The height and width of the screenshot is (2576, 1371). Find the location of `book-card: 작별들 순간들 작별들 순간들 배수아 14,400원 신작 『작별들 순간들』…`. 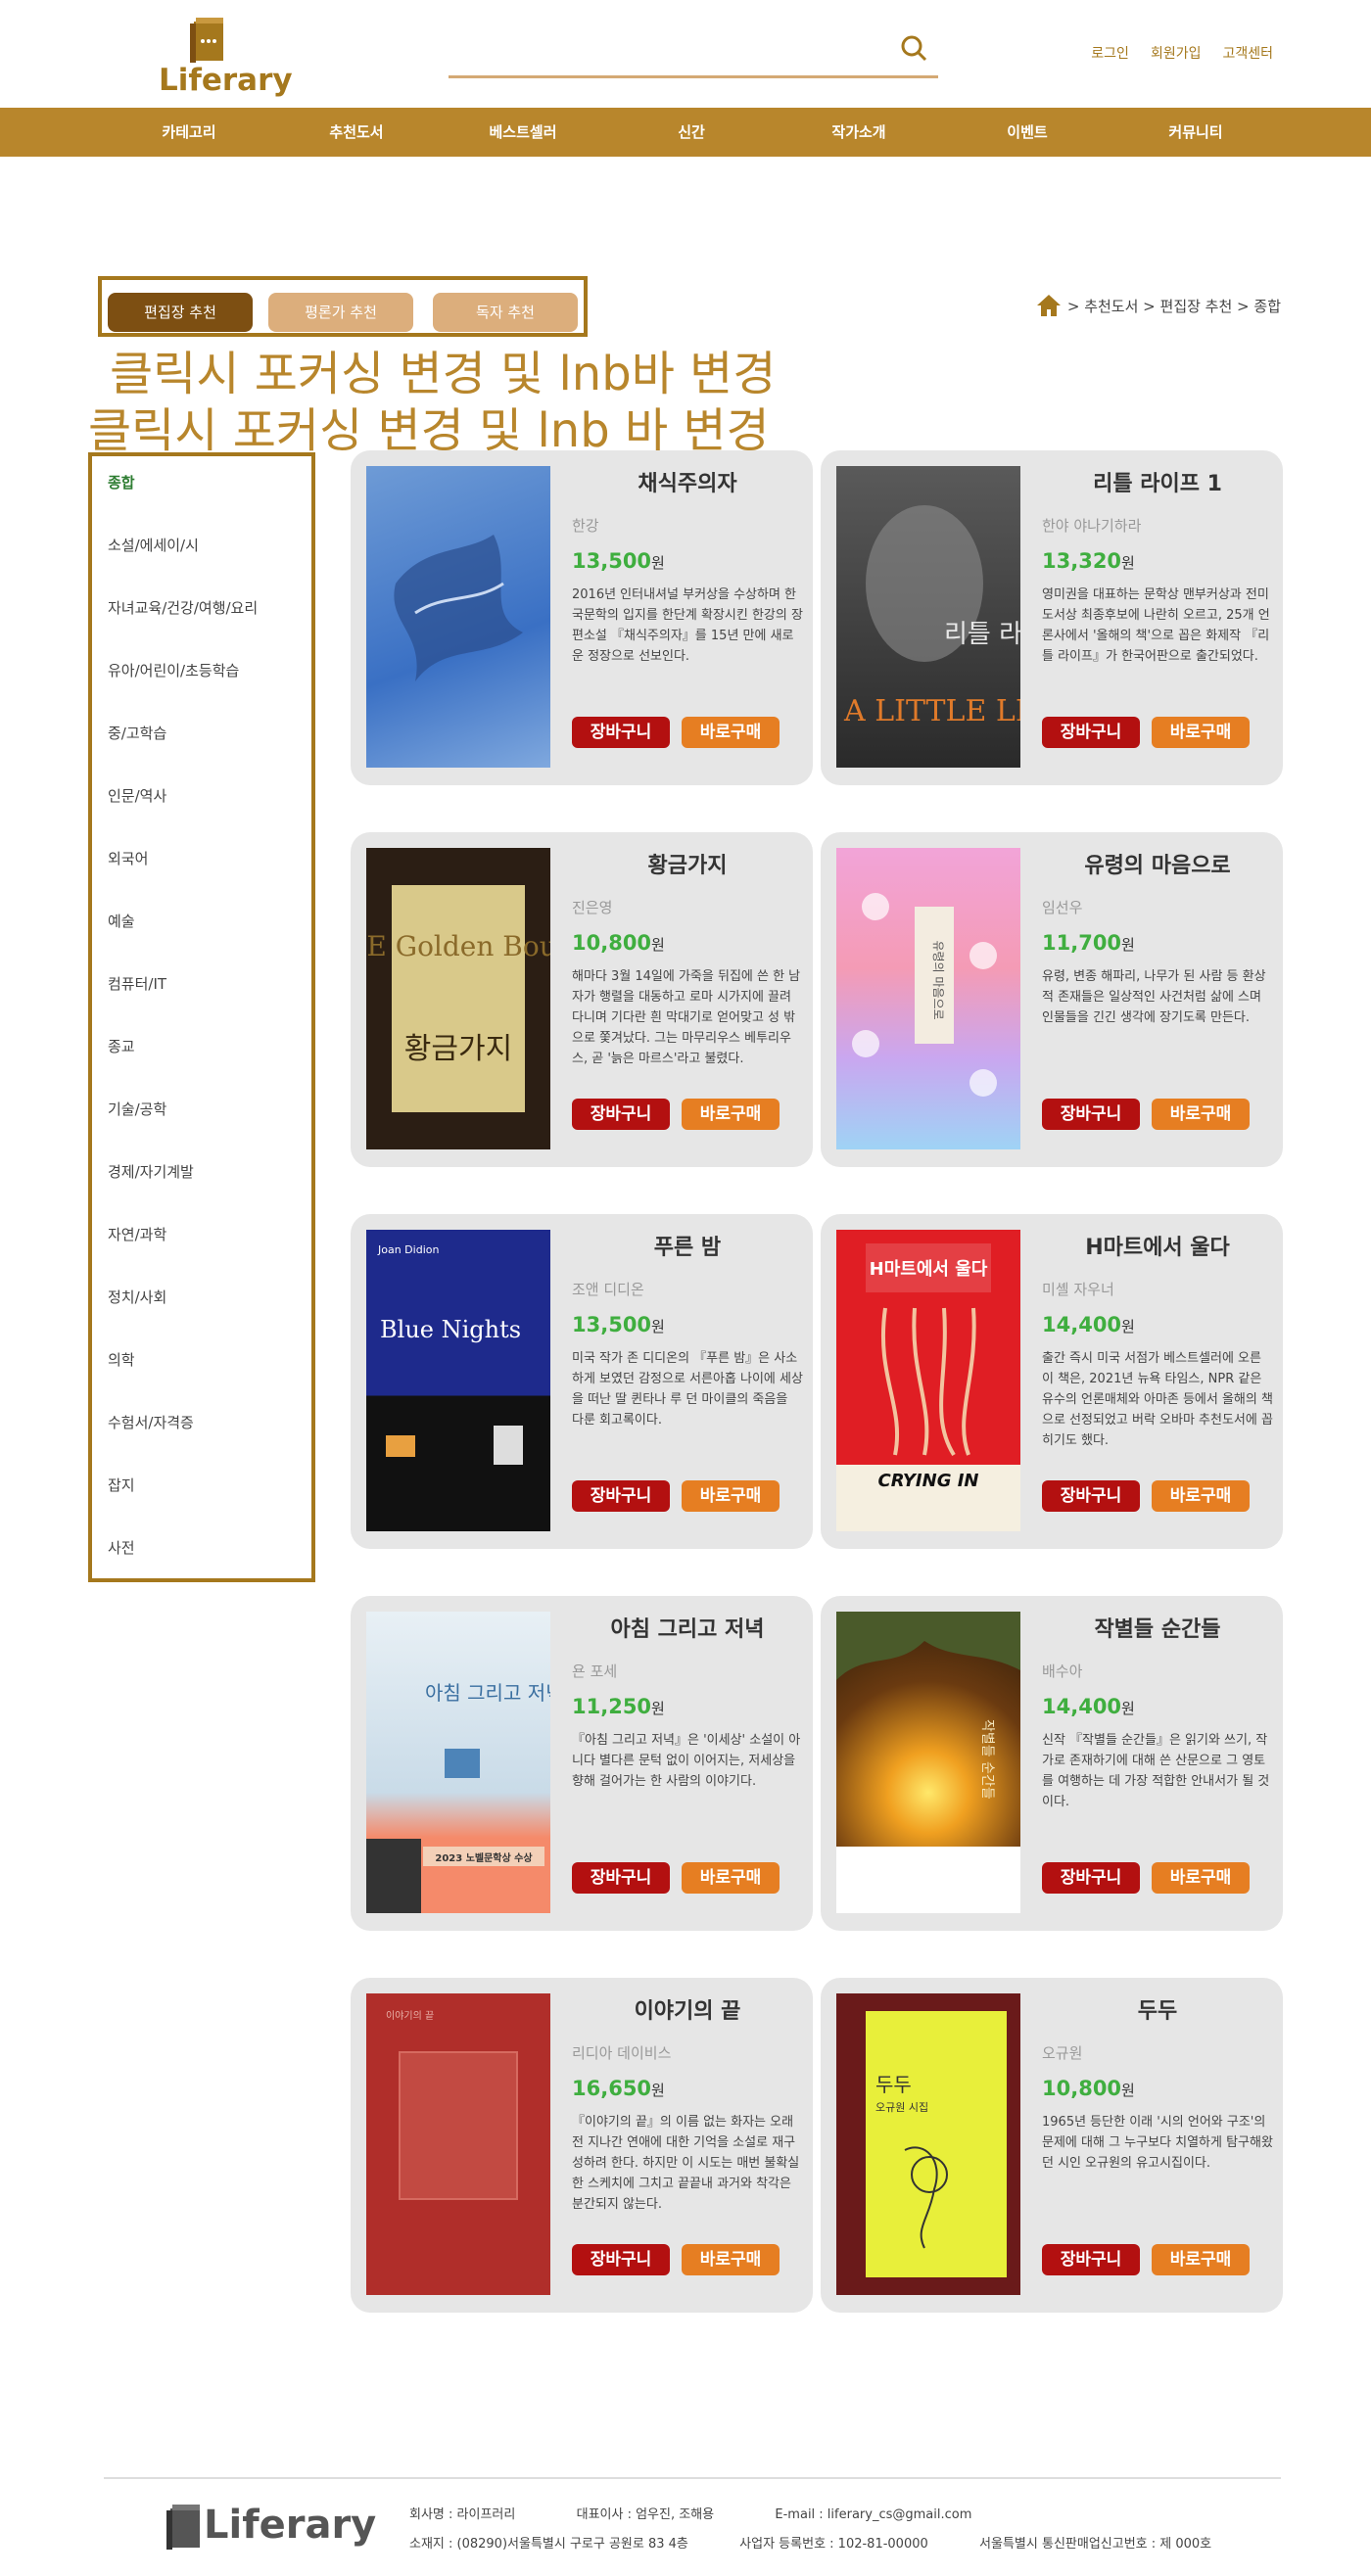

book-card: 작별들 순간들 작별들 순간들 배수아 14,400원 신작 『작별들 순간들』… is located at coordinates (1052, 1763).